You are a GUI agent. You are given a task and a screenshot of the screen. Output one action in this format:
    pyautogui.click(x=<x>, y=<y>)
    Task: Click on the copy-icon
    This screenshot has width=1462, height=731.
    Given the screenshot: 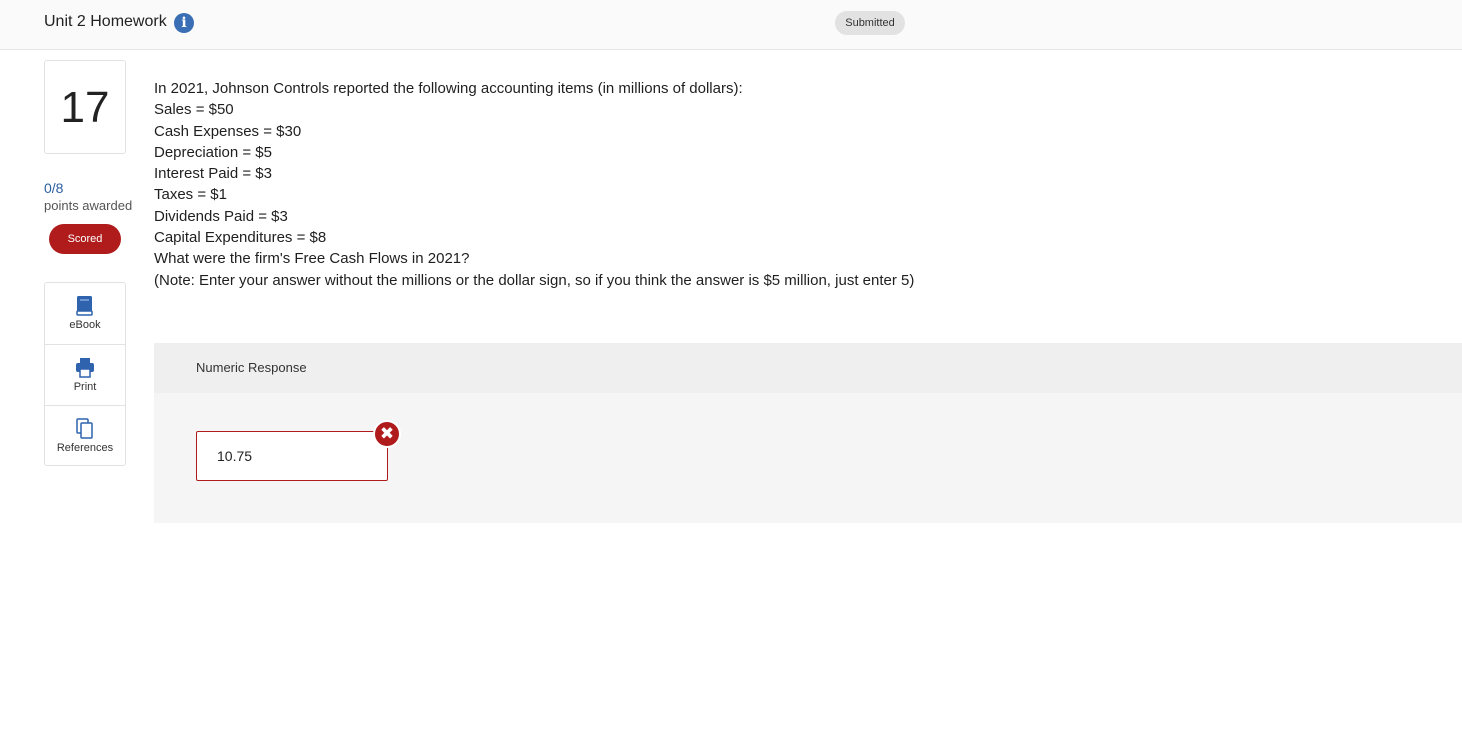 What is the action you would take?
    pyautogui.click(x=84, y=428)
    